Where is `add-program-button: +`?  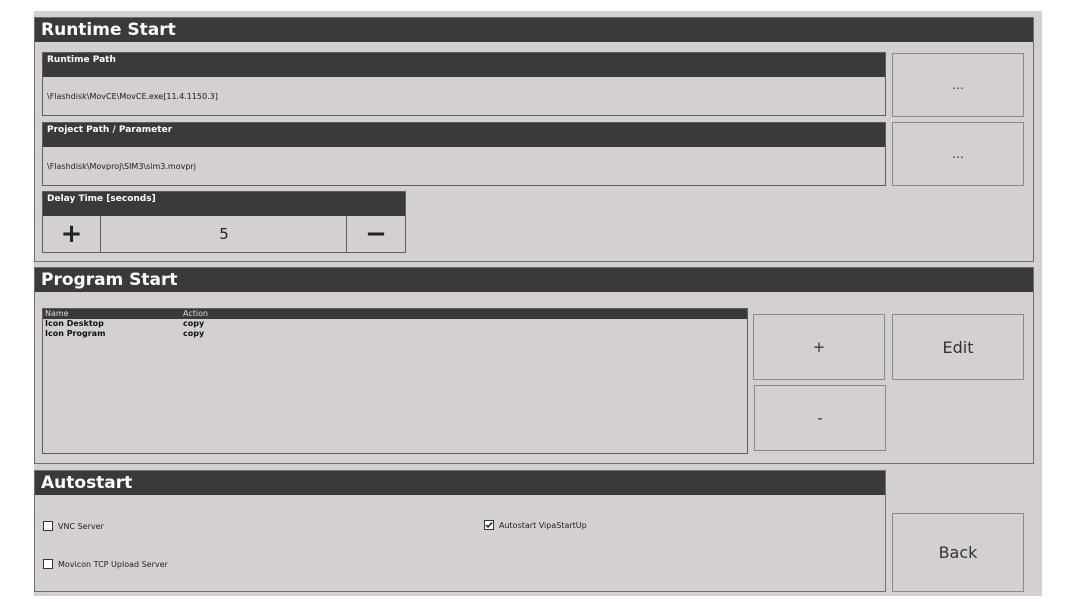 add-program-button: + is located at coordinates (819, 347).